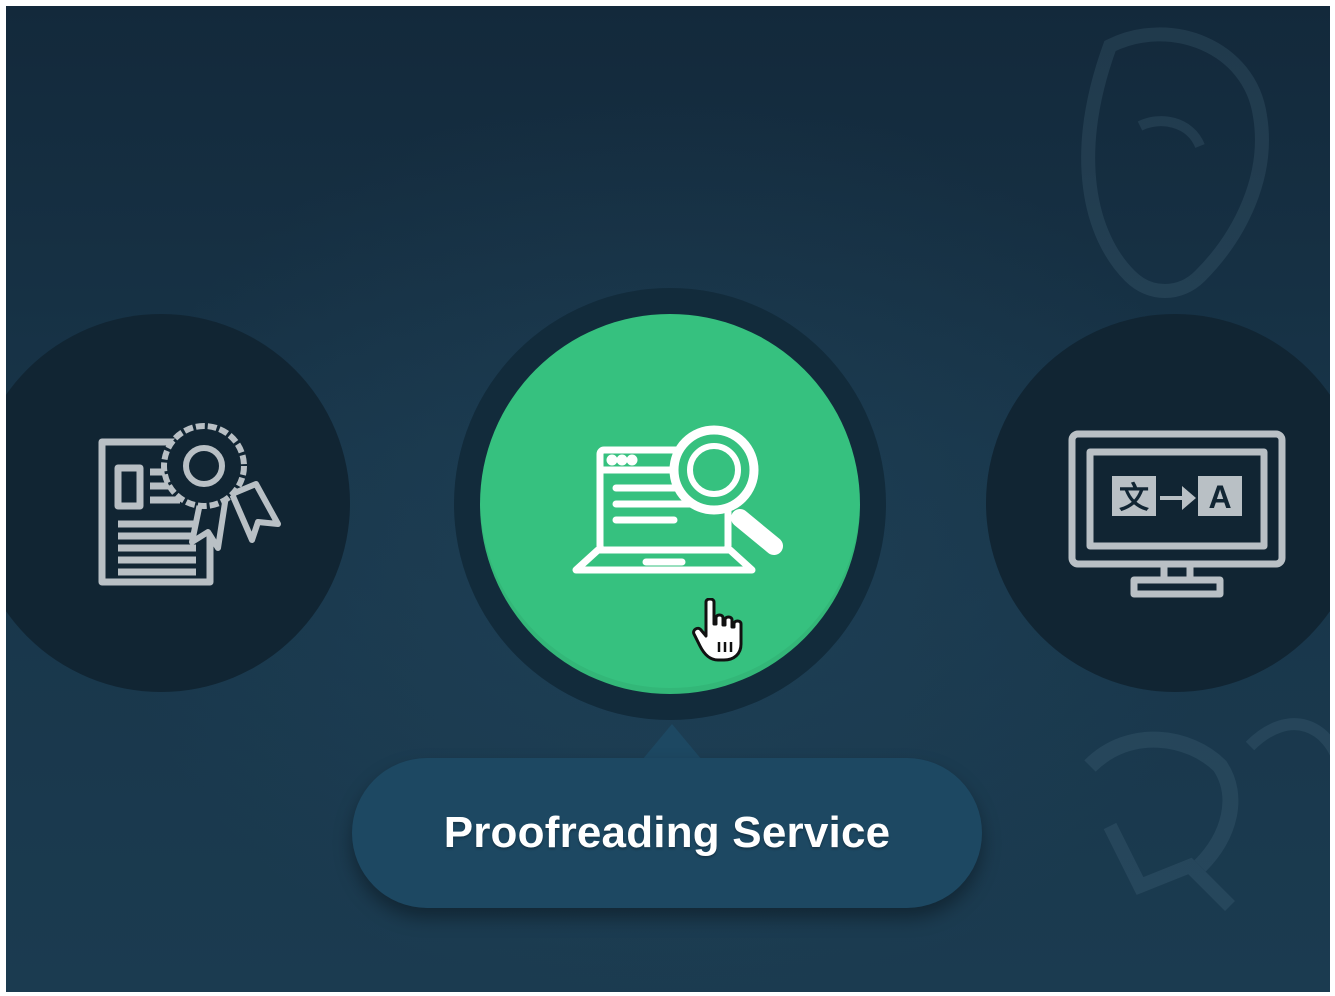  I want to click on target-glyph: A, so click(1219, 497).